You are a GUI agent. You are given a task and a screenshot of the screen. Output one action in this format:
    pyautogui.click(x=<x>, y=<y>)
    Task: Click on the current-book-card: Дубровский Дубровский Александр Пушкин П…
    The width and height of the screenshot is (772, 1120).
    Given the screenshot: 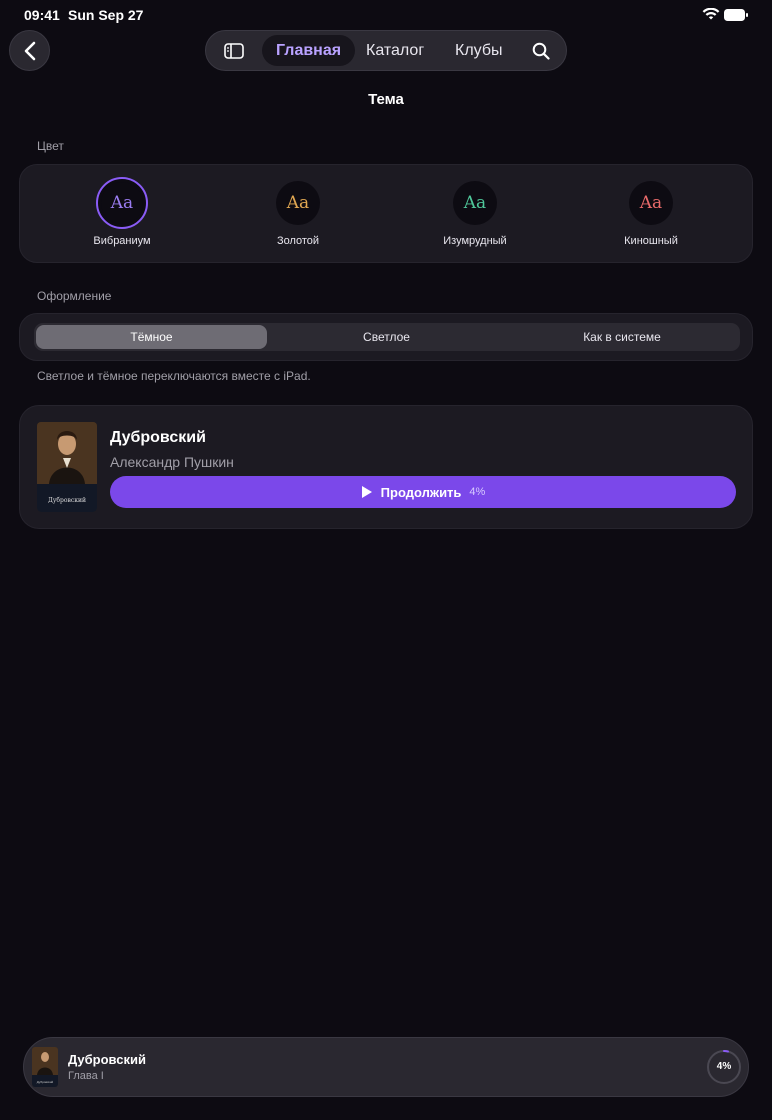 What is the action you would take?
    pyautogui.click(x=386, y=467)
    